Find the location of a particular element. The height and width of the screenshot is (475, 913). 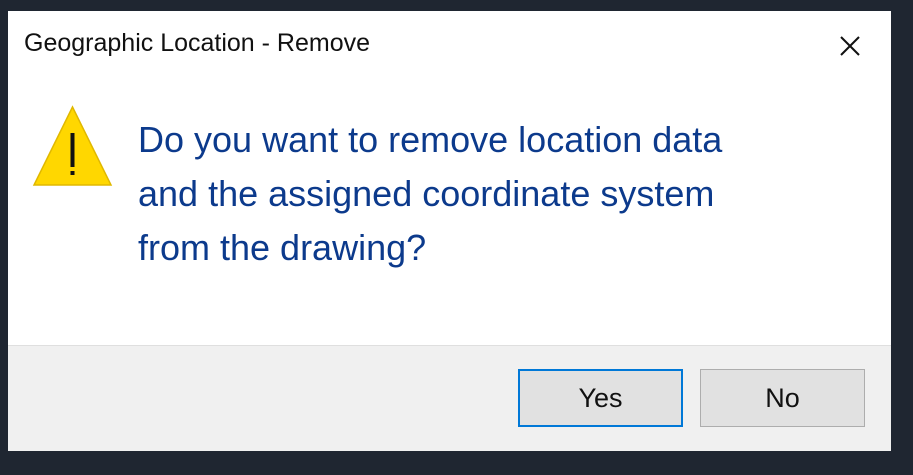

close-icon is located at coordinates (850, 46).